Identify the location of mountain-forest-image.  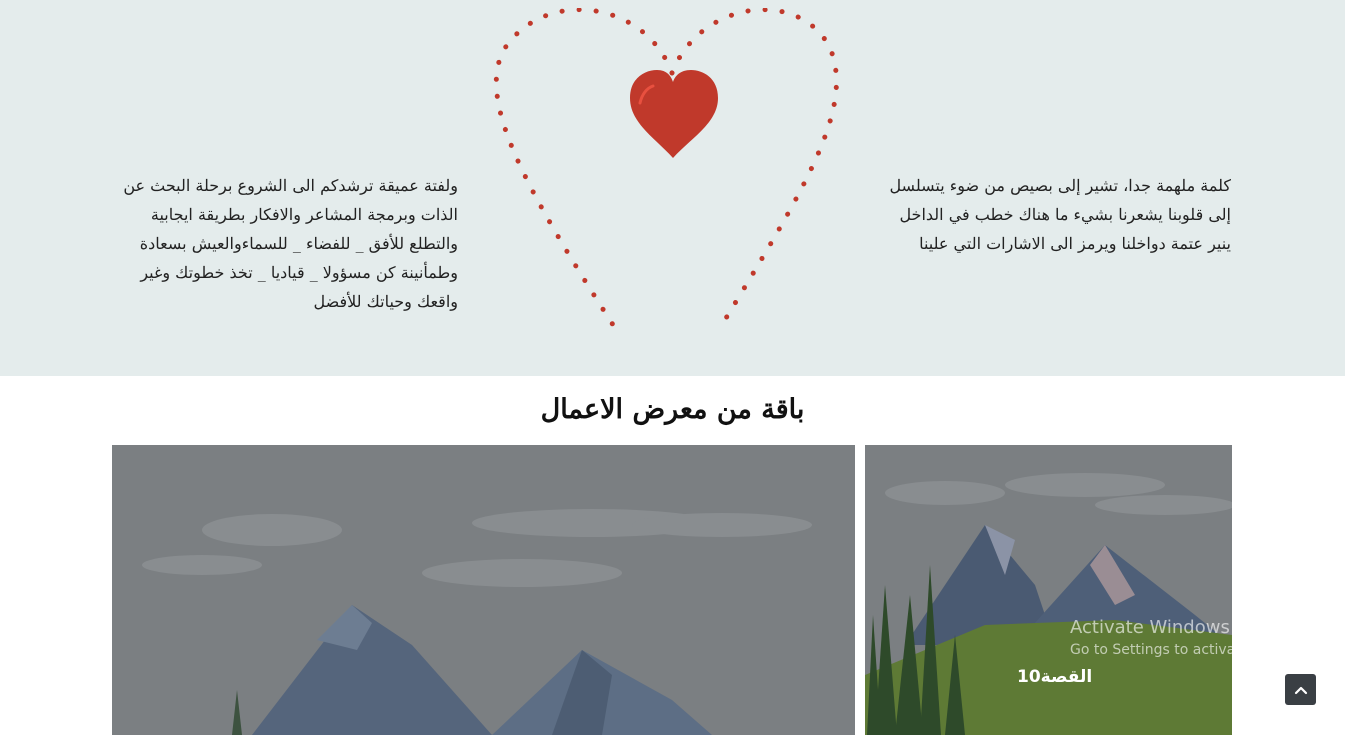
(1048, 590).